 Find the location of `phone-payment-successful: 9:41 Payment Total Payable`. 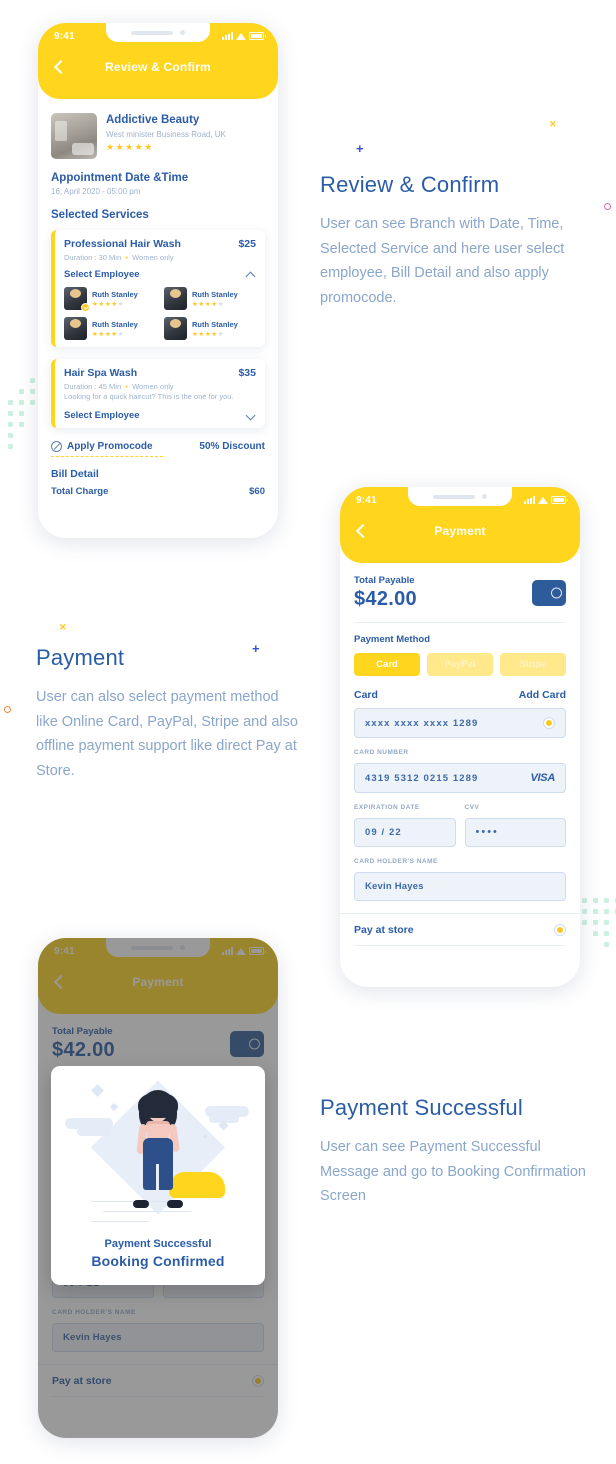

phone-payment-successful: 9:41 Payment Total Payable is located at coordinates (158, 1188).